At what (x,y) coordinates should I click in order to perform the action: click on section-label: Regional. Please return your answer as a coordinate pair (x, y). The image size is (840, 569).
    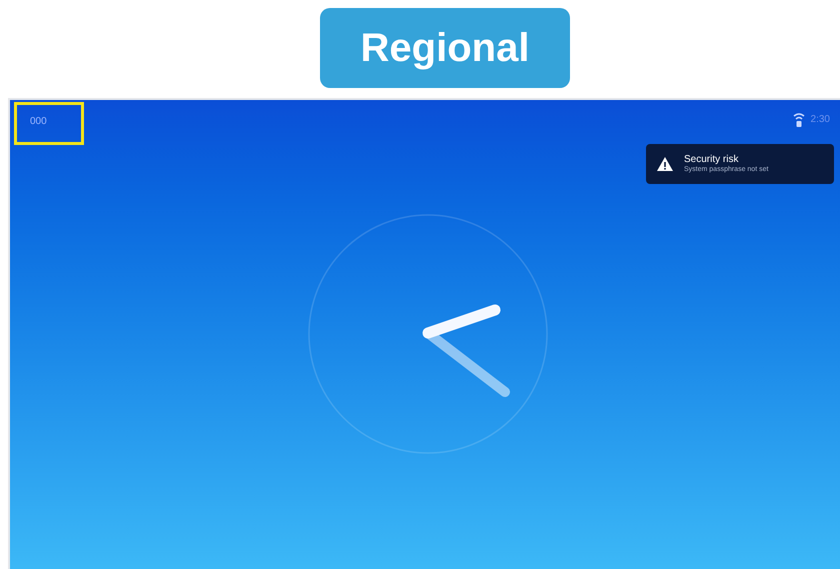
    Looking at the image, I should click on (445, 48).